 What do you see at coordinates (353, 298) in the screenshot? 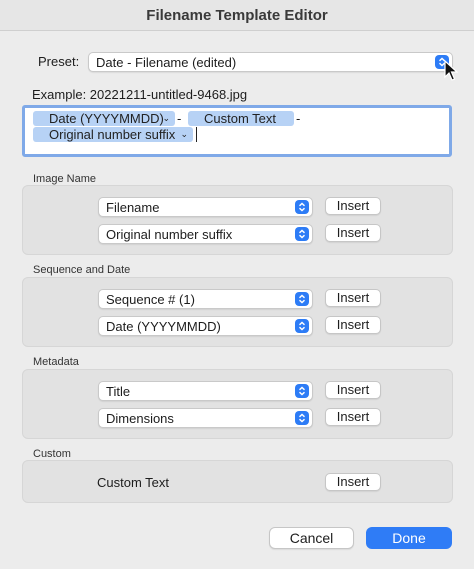
I see `insert-sequence-button: Insert` at bounding box center [353, 298].